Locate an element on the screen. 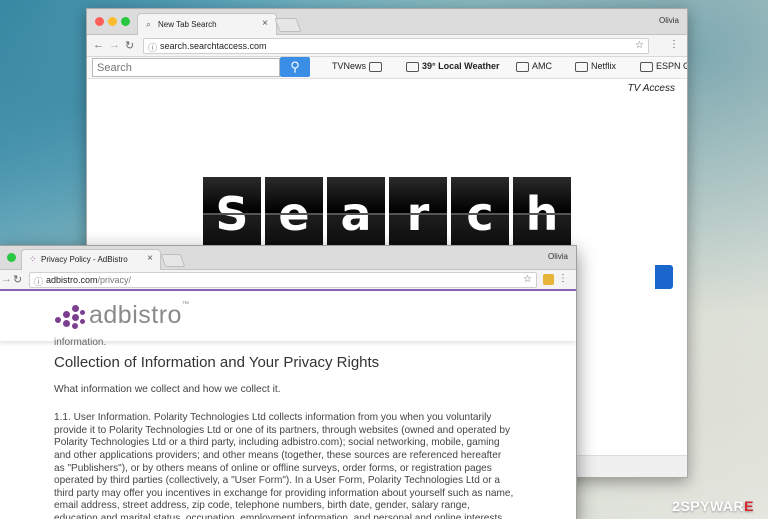 This screenshot has width=768, height=519. brand-text: TV Access is located at coordinates (651, 88).